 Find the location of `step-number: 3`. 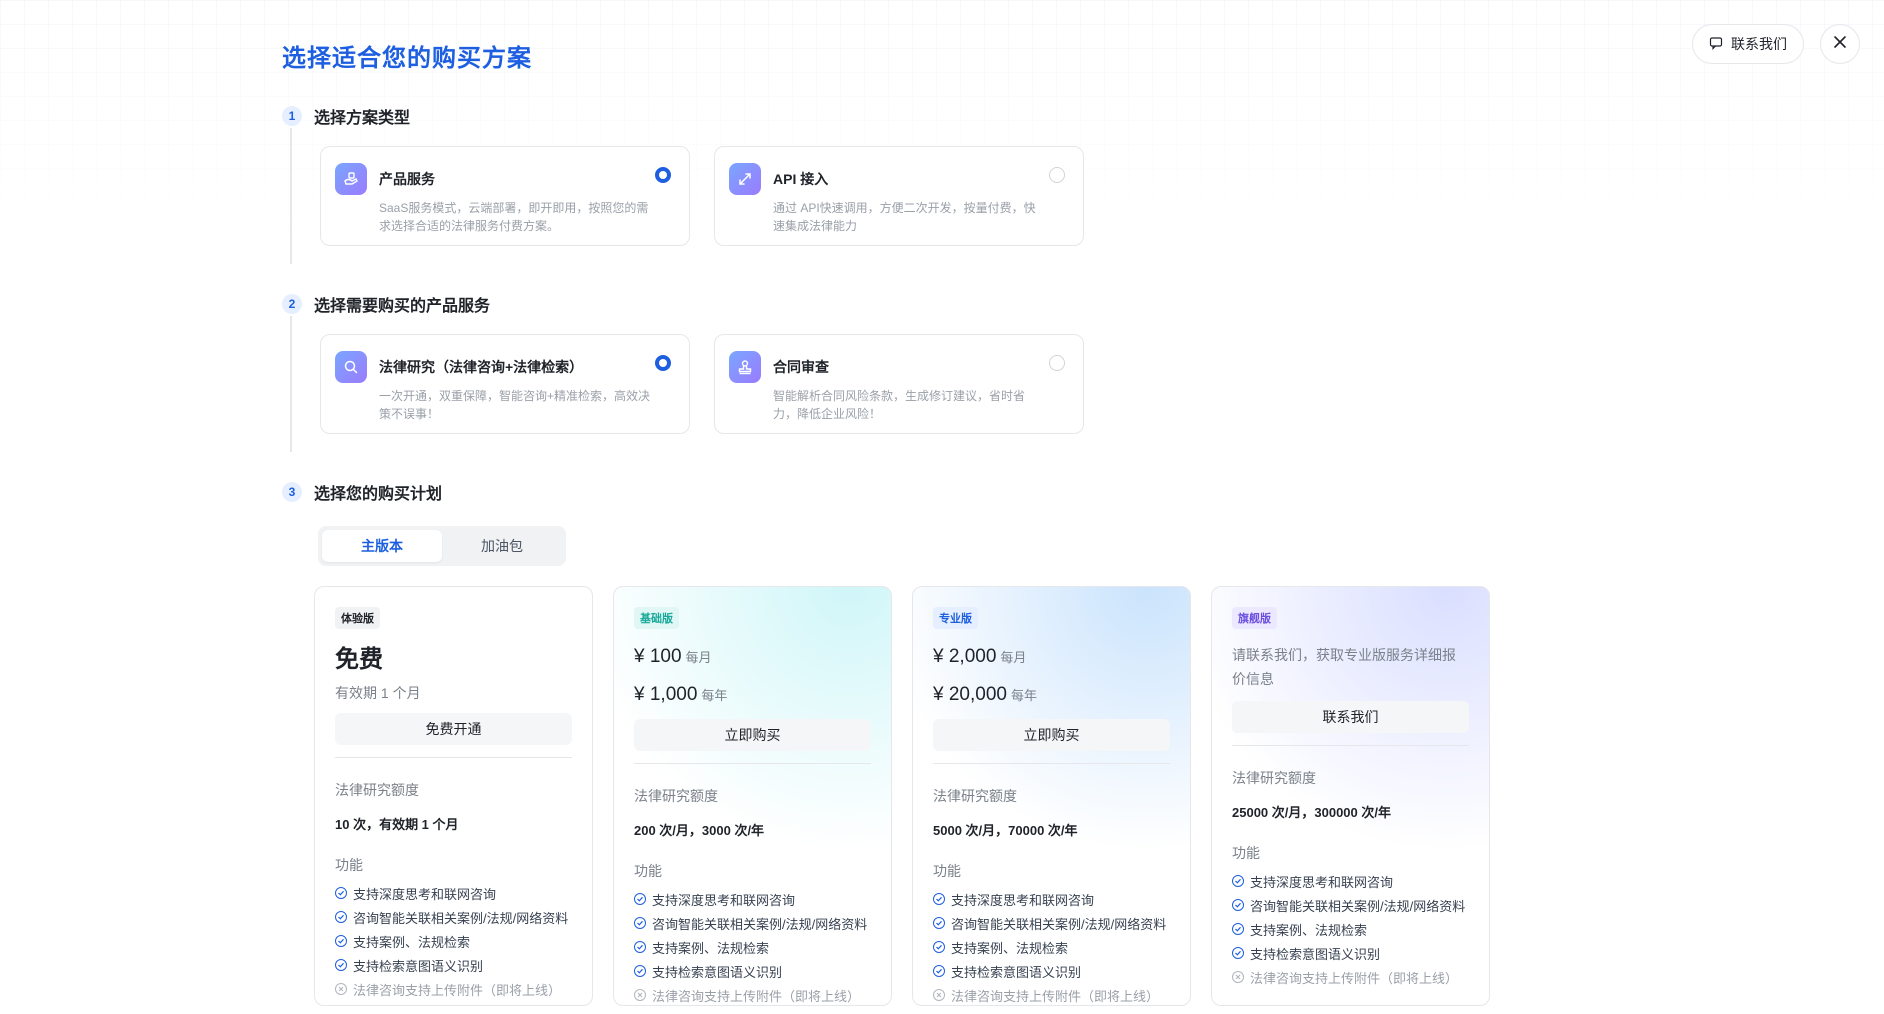

step-number: 3 is located at coordinates (292, 492).